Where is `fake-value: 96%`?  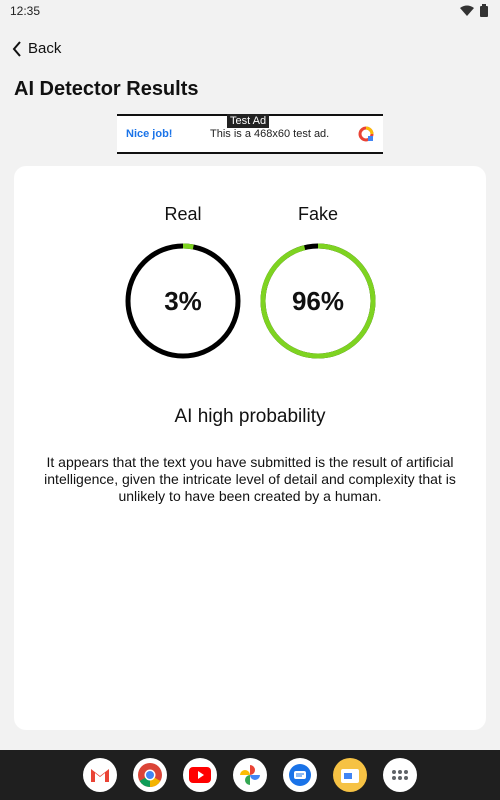 fake-value: 96% is located at coordinates (318, 300).